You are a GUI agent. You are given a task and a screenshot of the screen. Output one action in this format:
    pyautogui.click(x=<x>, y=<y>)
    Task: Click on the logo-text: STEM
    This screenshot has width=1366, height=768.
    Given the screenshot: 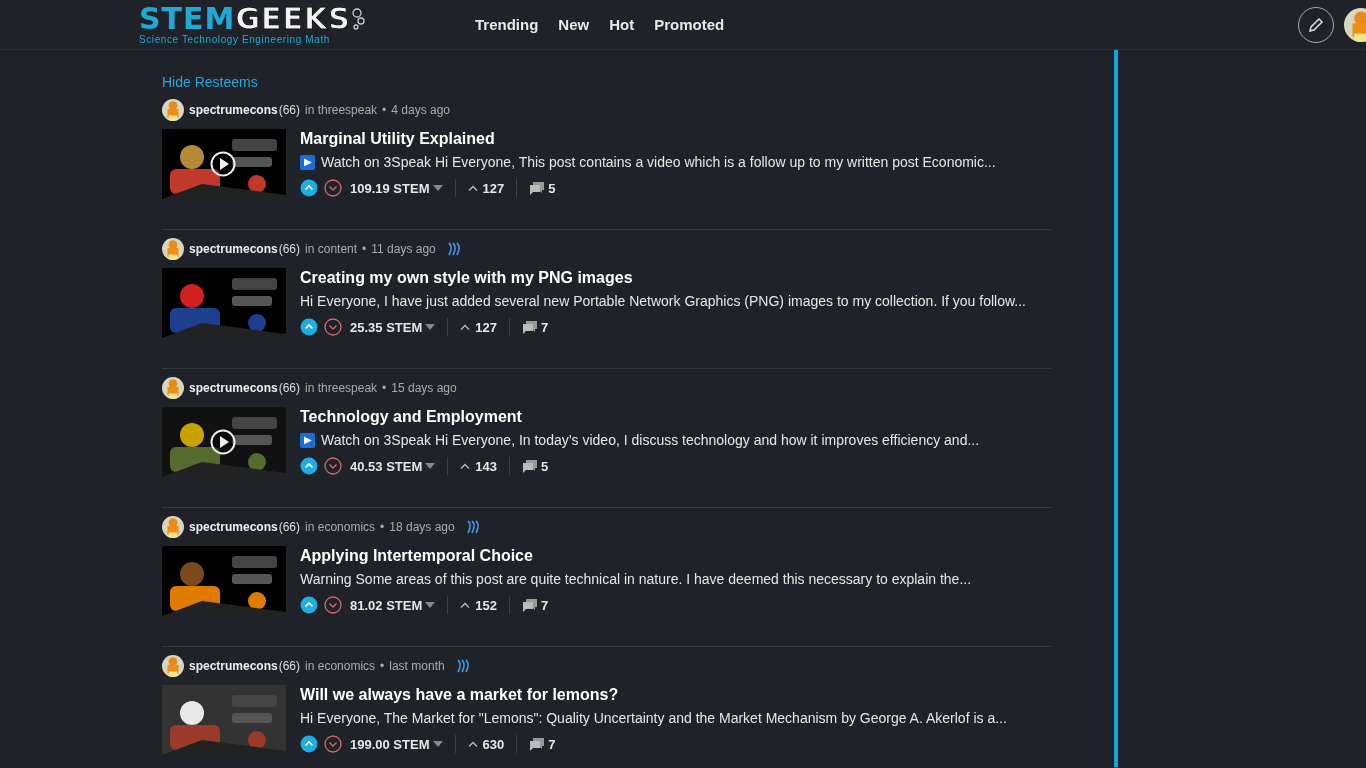 What is the action you would take?
    pyautogui.click(x=187, y=19)
    